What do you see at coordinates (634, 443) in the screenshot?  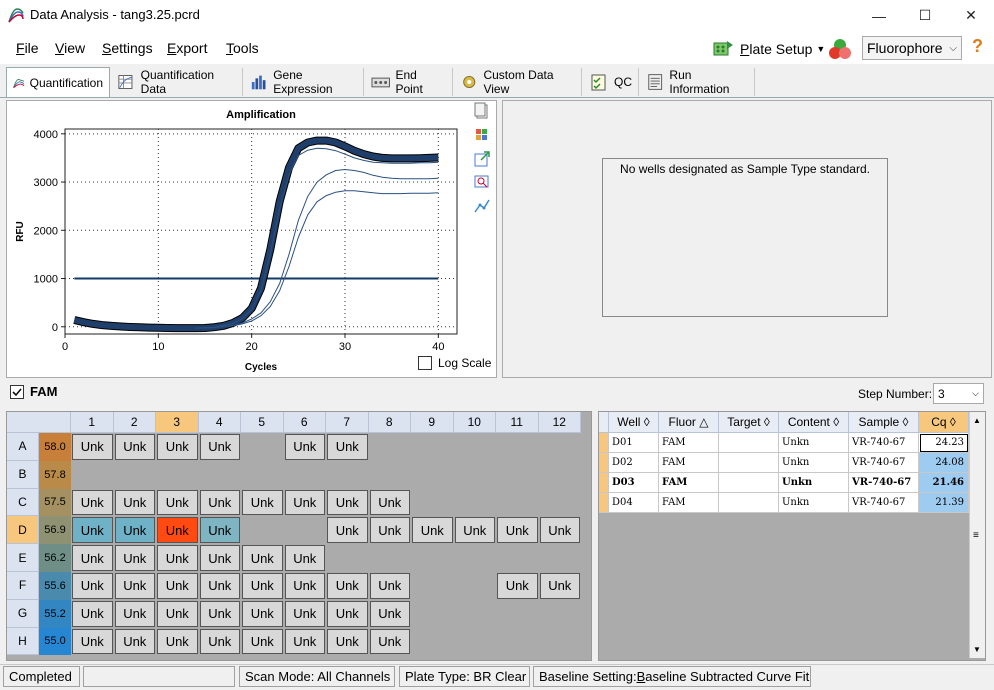 I see `cell-well: D01` at bounding box center [634, 443].